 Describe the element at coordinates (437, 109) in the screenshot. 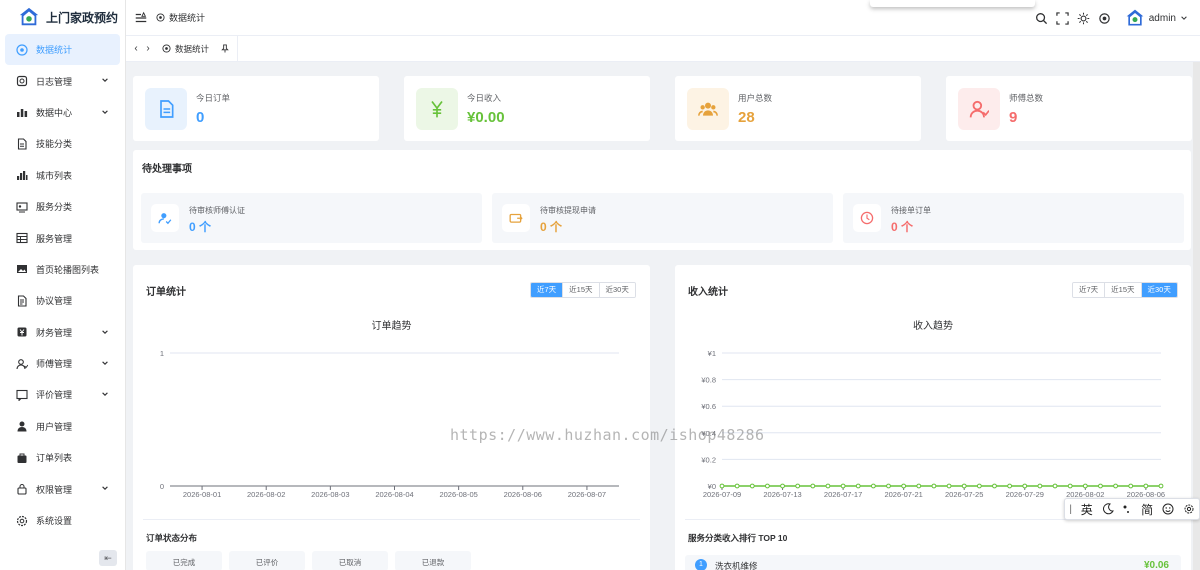

I see `yen-icon` at that location.